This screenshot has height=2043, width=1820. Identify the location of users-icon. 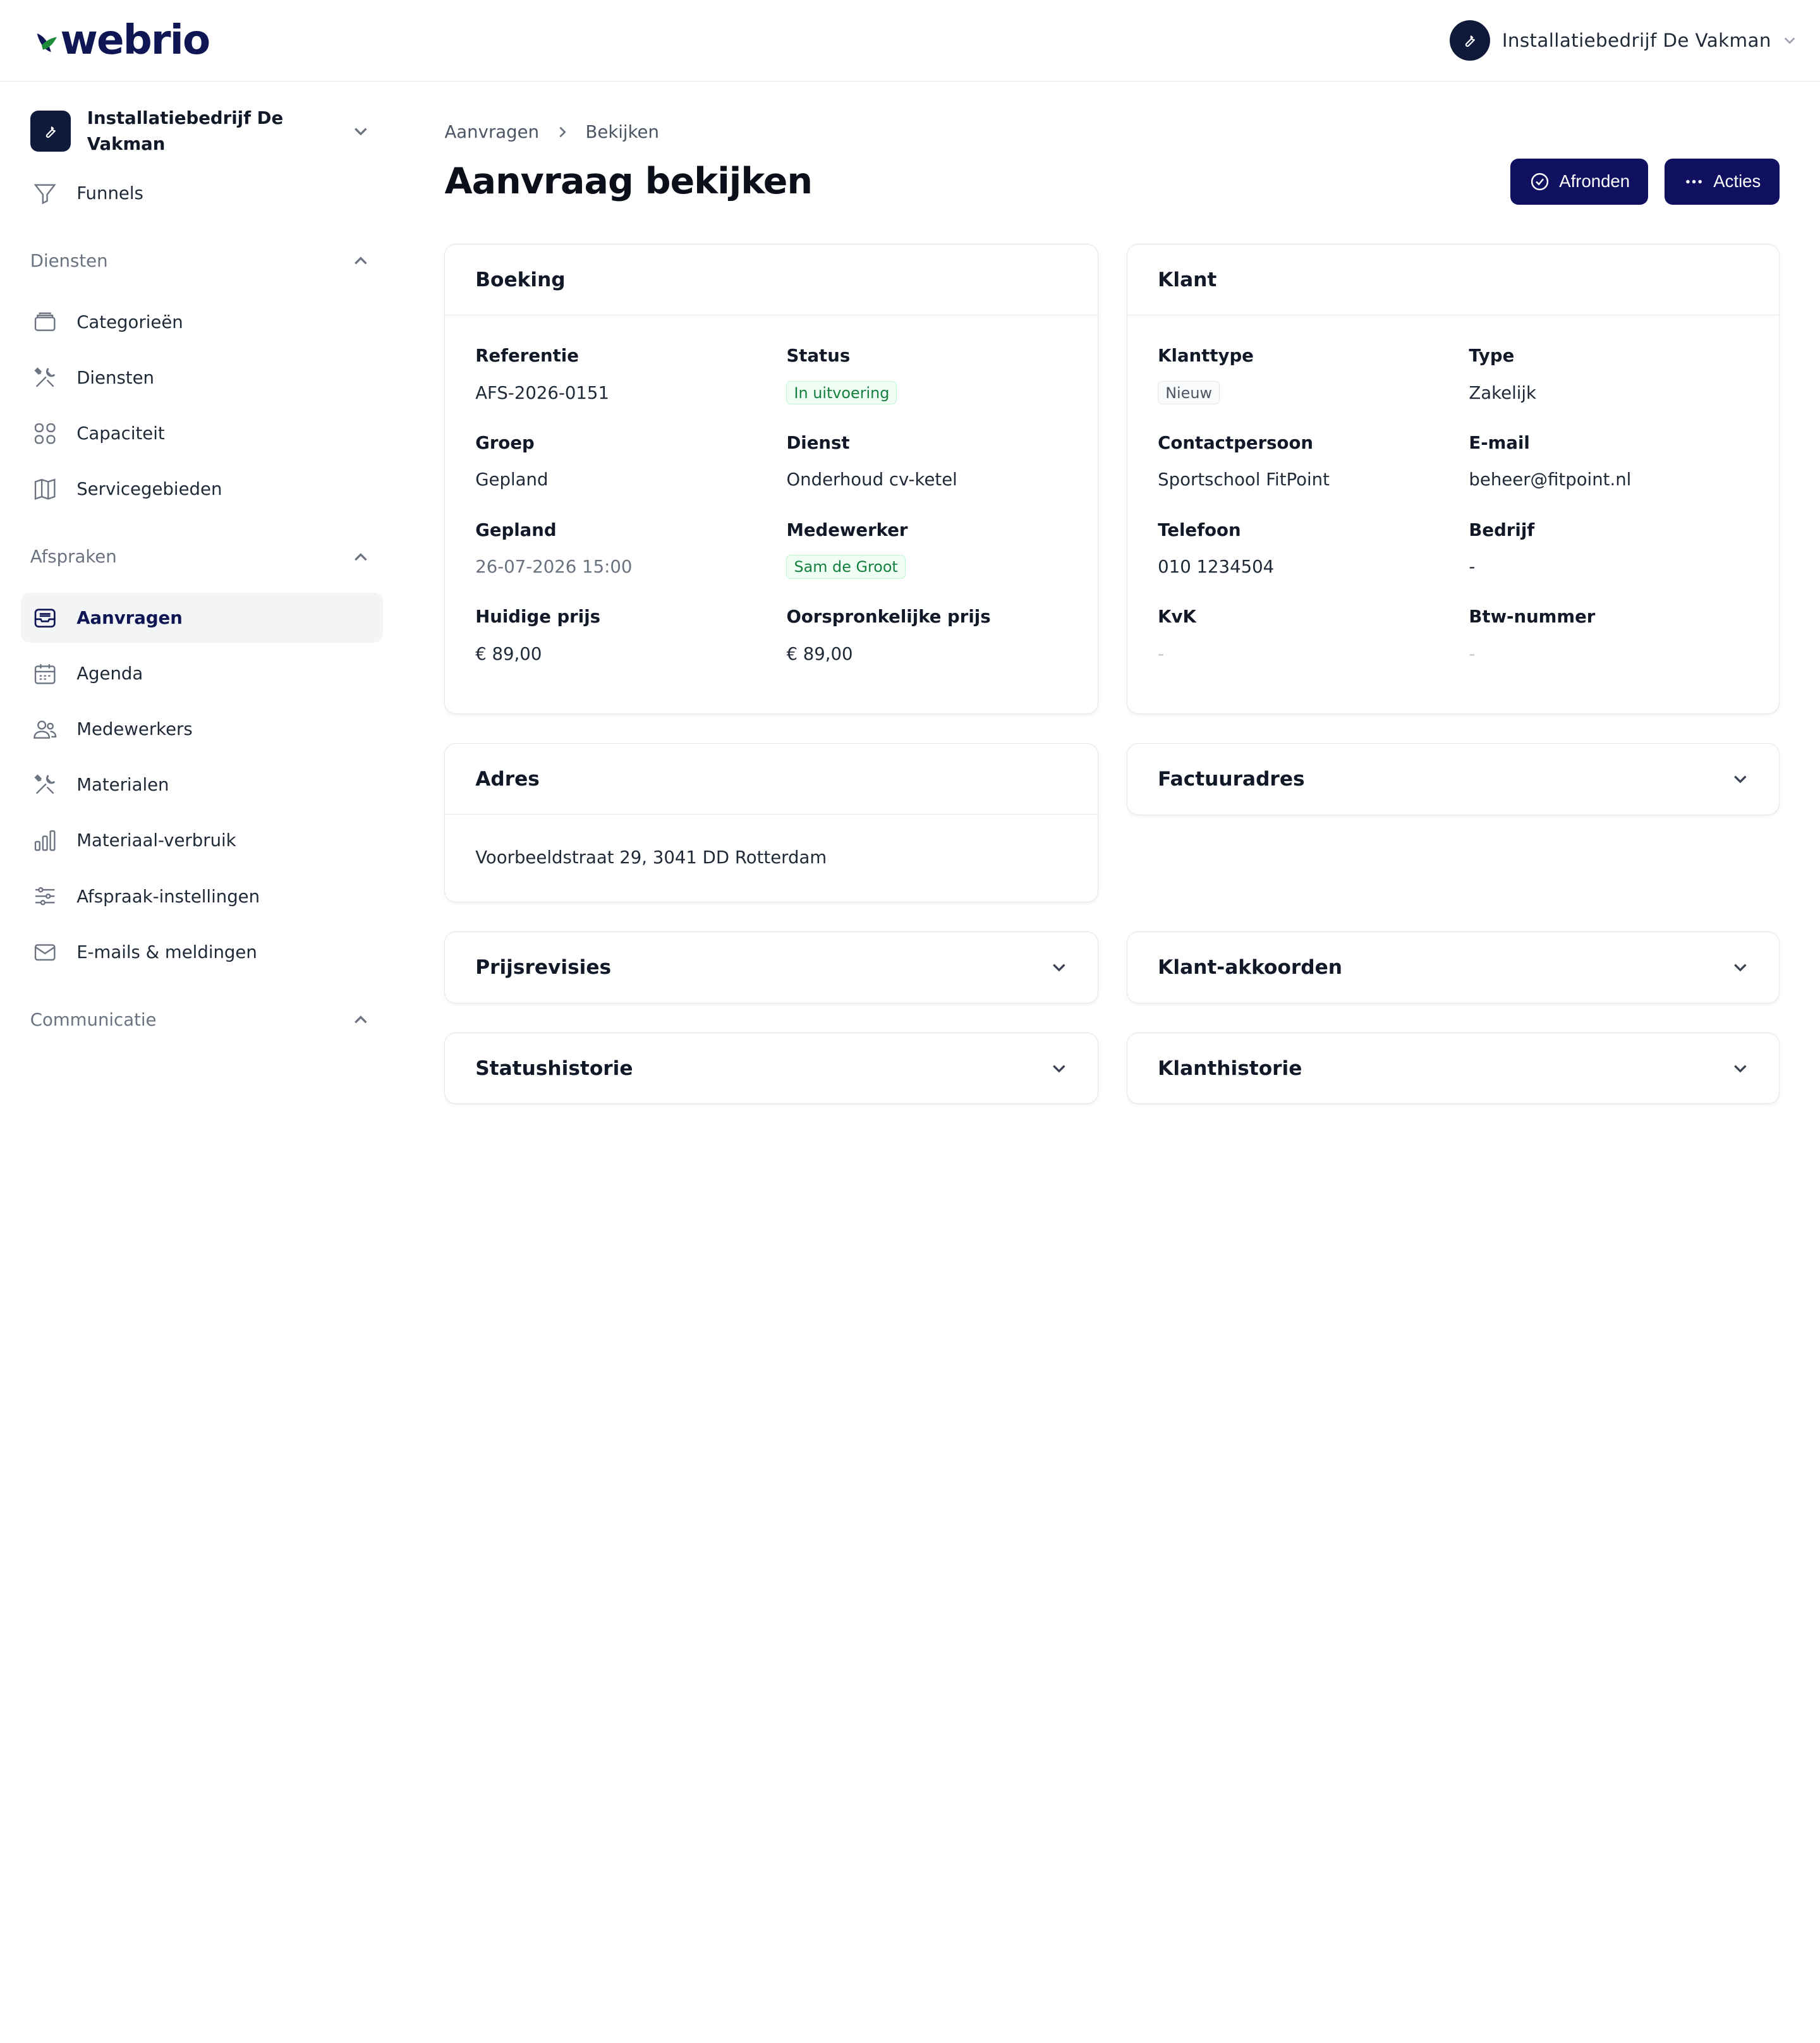
(45, 729).